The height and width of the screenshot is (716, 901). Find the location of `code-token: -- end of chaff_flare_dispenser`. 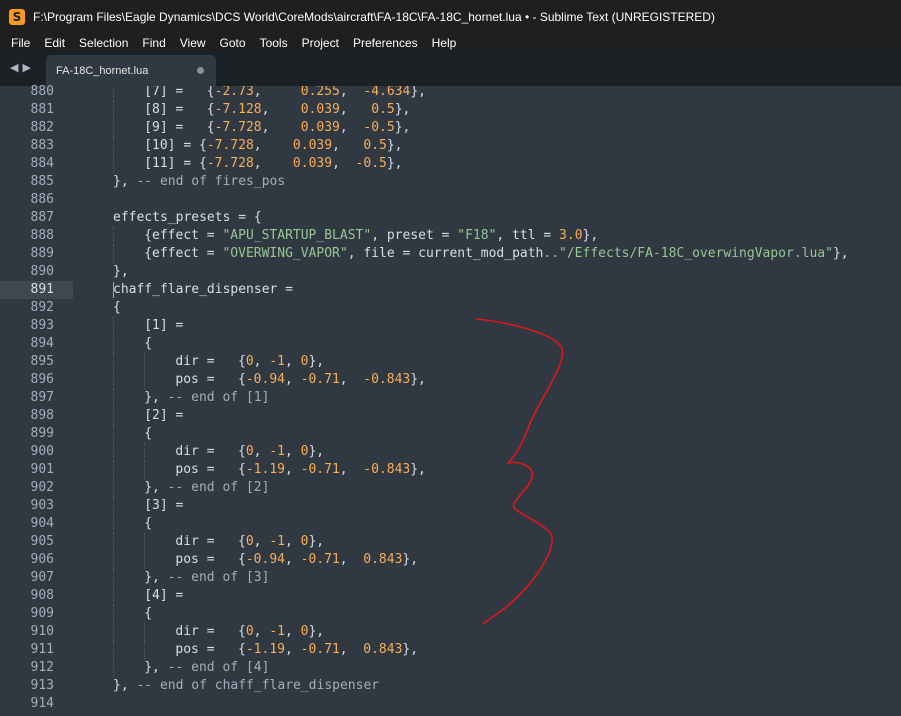

code-token: -- end of chaff_flare_dispenser is located at coordinates (258, 685).